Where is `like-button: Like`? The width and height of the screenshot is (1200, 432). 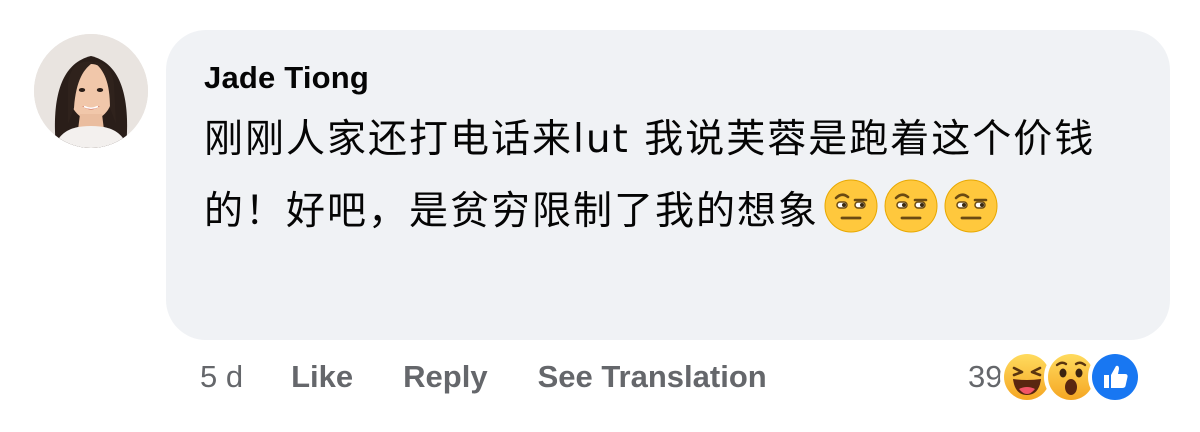 like-button: Like is located at coordinates (322, 377).